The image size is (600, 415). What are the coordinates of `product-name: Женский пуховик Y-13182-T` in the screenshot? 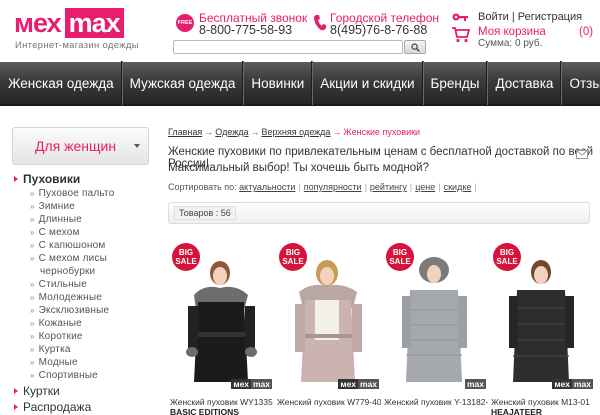 It's located at (436, 402).